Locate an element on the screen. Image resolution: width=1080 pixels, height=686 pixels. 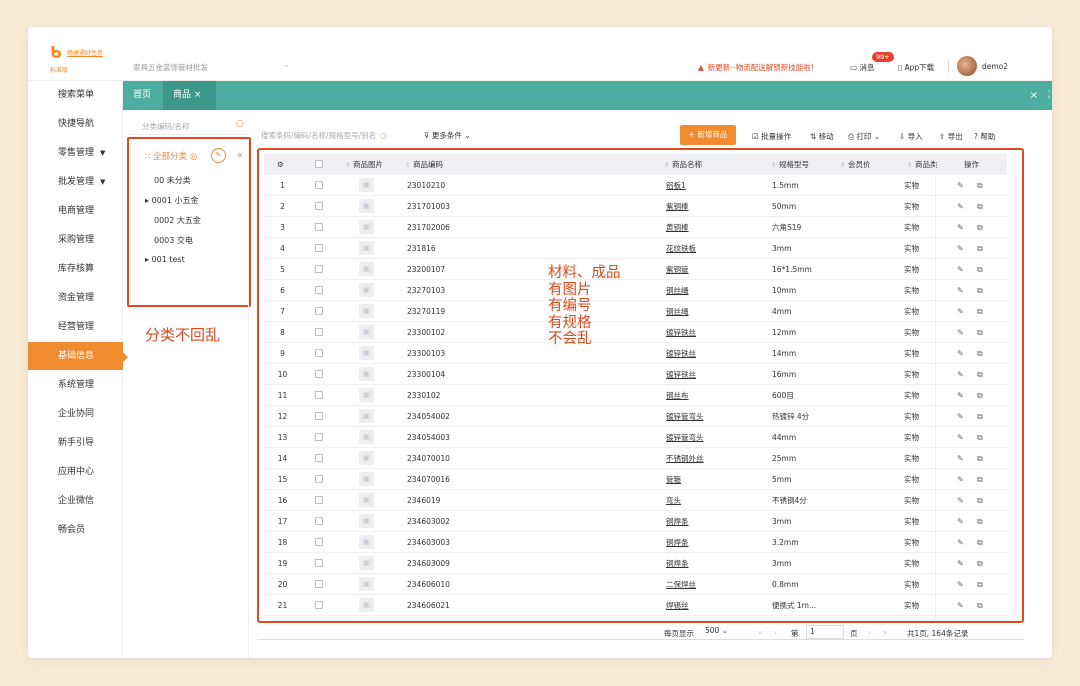
category-search-input: 分类编码/名称 ○ is located at coordinates (189, 127).